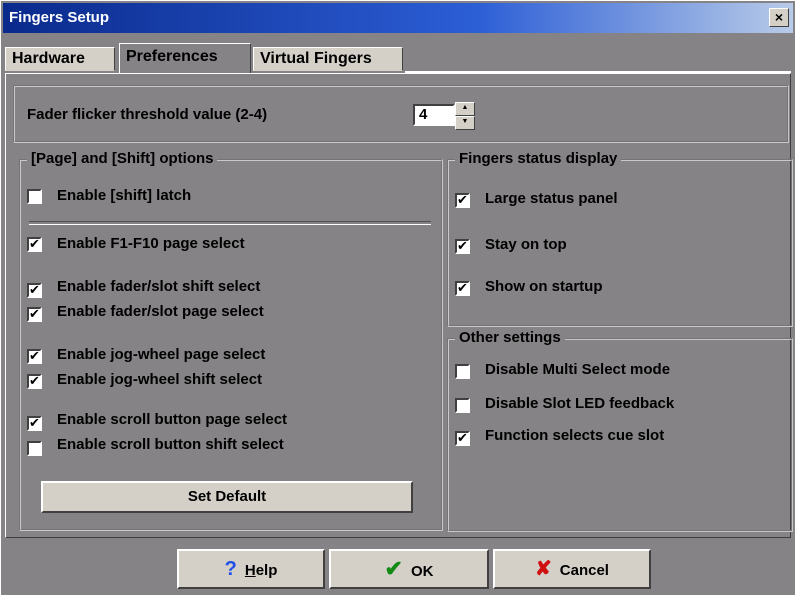 The image size is (796, 596). I want to click on close-button: ×, so click(779, 17).